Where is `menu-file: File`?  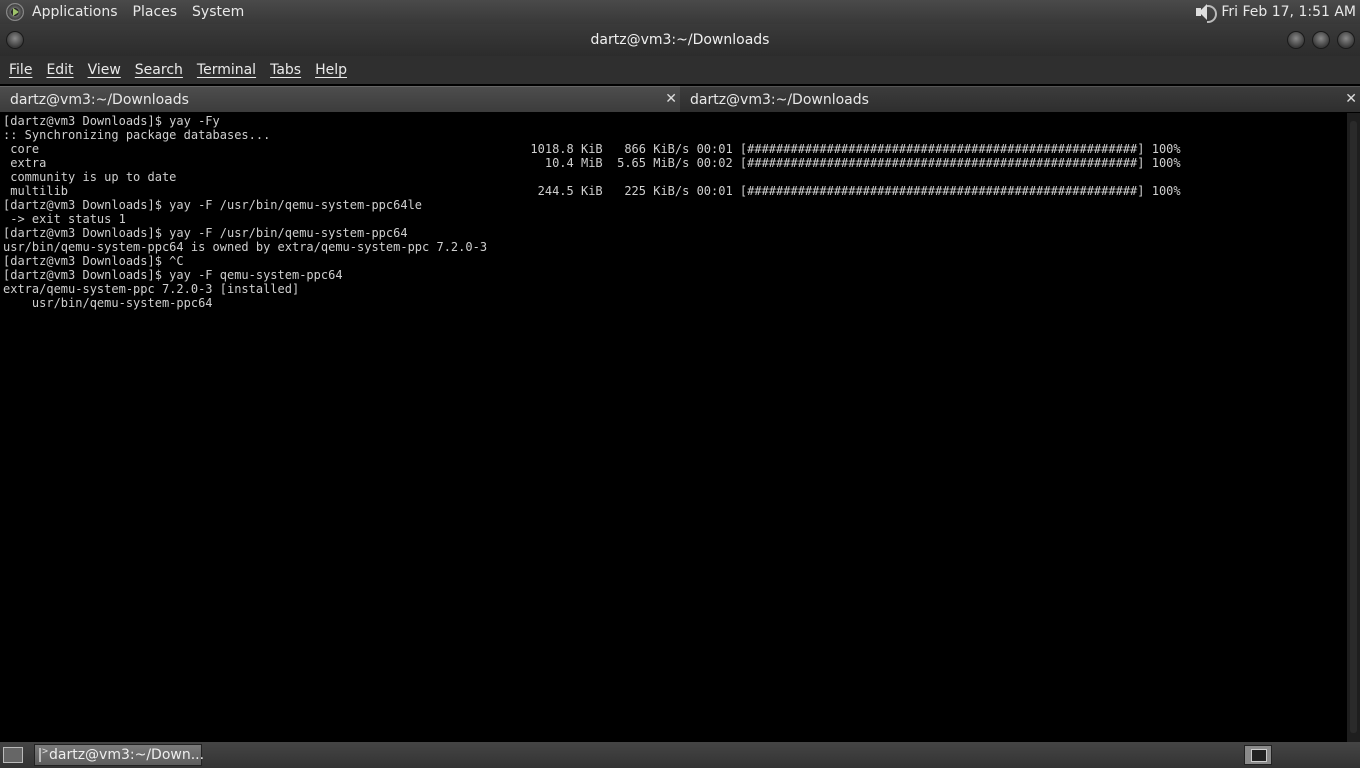
menu-file: File is located at coordinates (20, 70).